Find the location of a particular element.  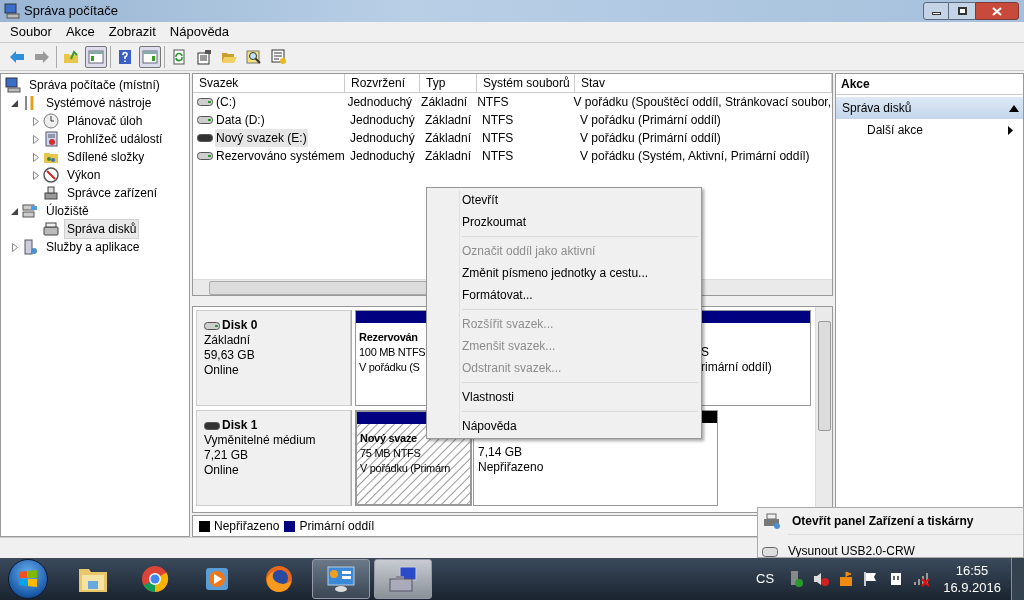

show-desktop-button is located at coordinates (1017, 579).